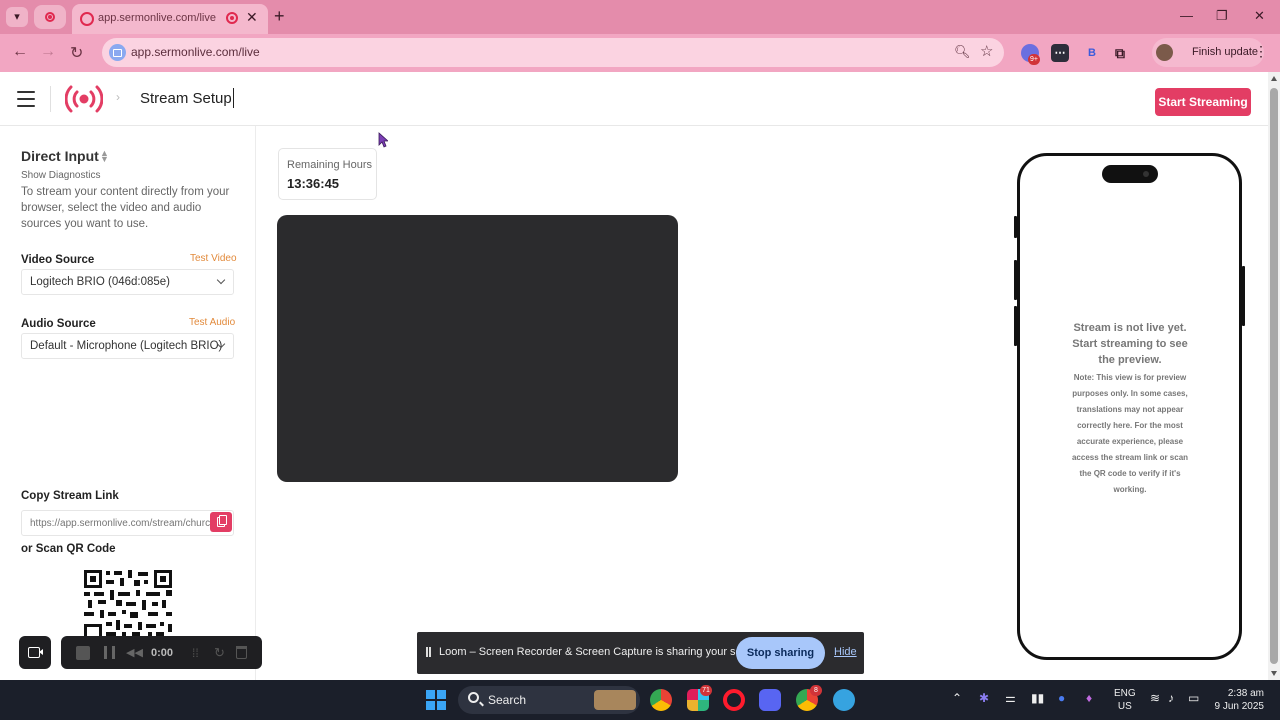 Image resolution: width=1280 pixels, height=720 pixels. Describe the element at coordinates (1092, 53) in the screenshot. I see `extension-b-icon: B` at that location.